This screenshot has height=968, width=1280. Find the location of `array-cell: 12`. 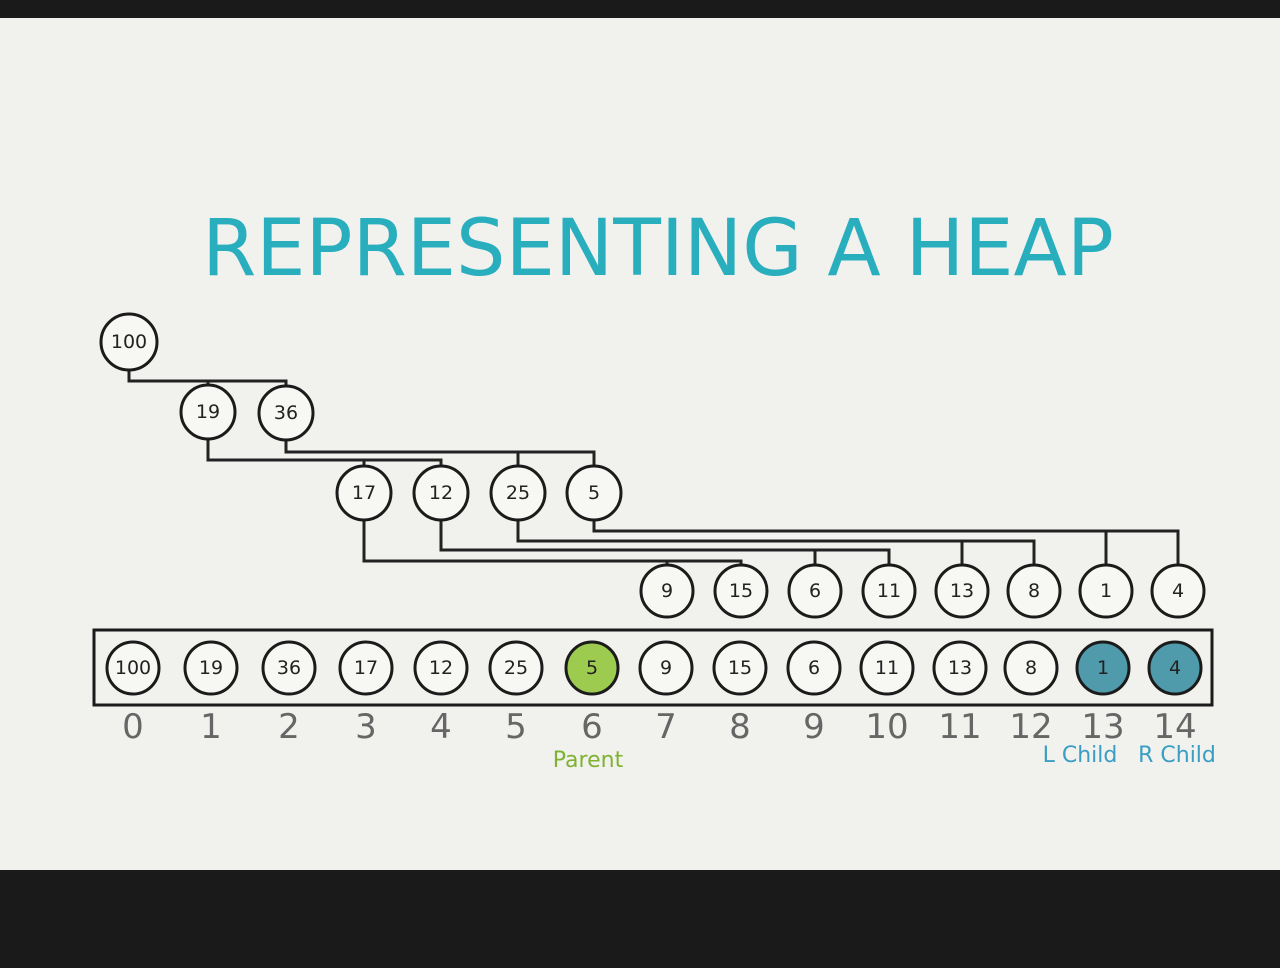

array-cell: 12 is located at coordinates (441, 668).